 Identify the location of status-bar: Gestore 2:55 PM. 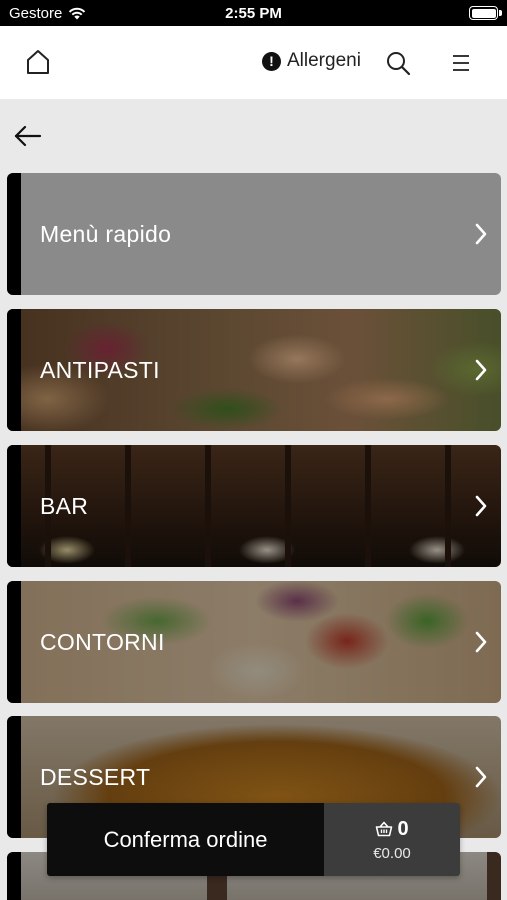
(253, 13).